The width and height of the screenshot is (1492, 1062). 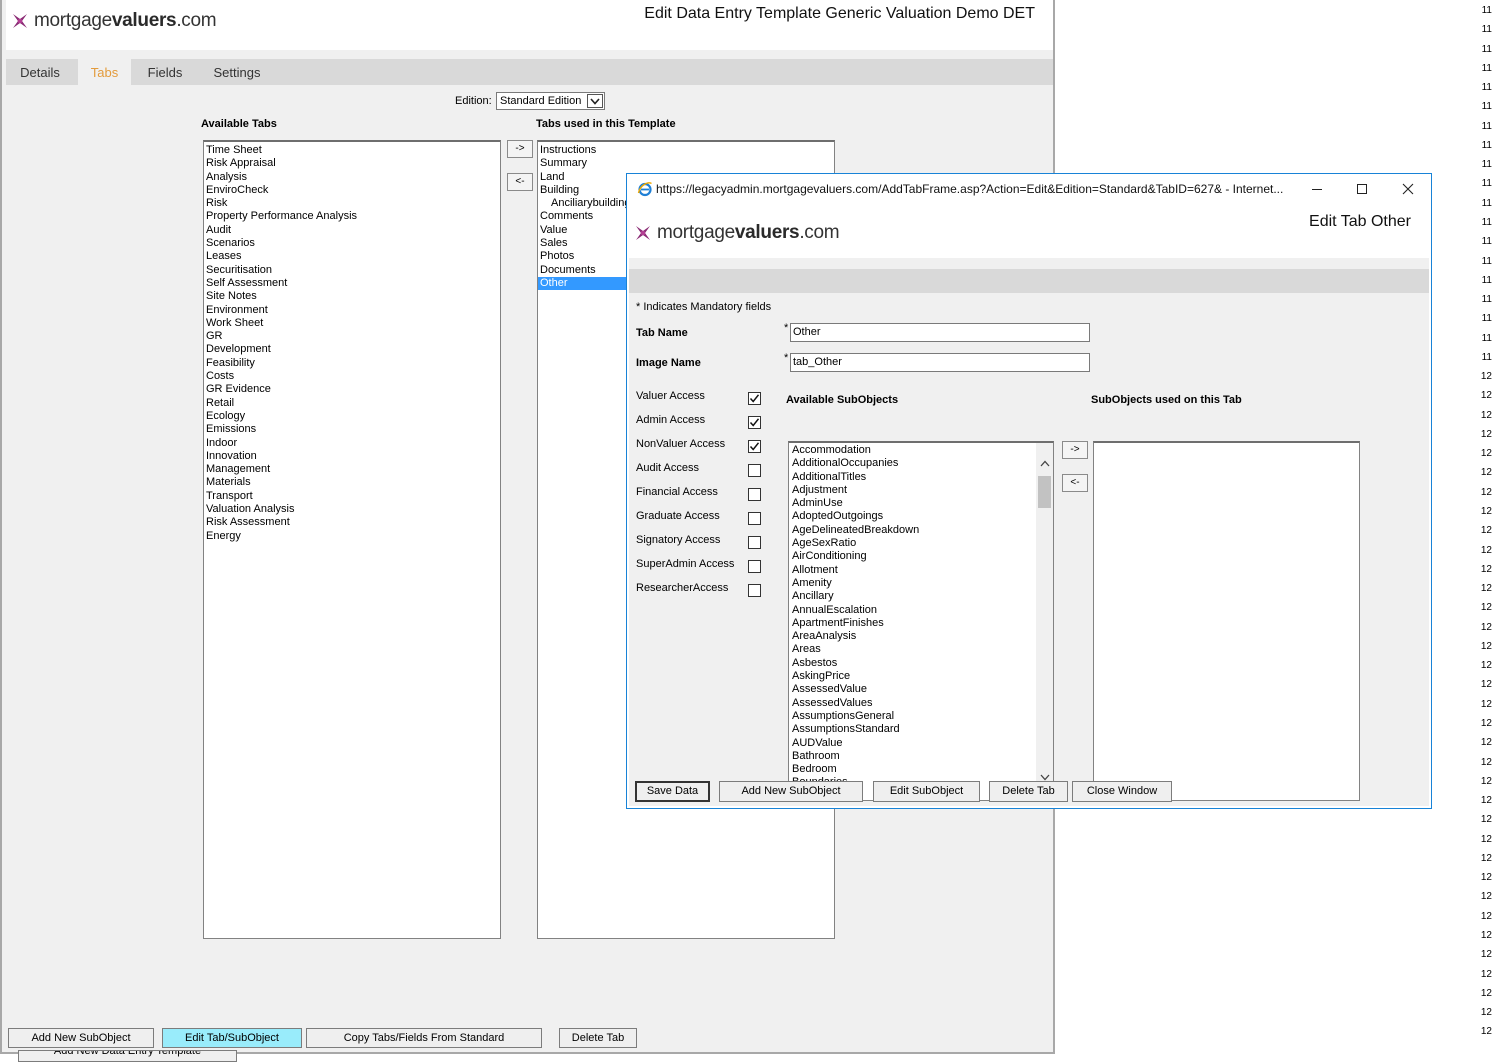 I want to click on list-item: Audit, so click(x=352, y=230).